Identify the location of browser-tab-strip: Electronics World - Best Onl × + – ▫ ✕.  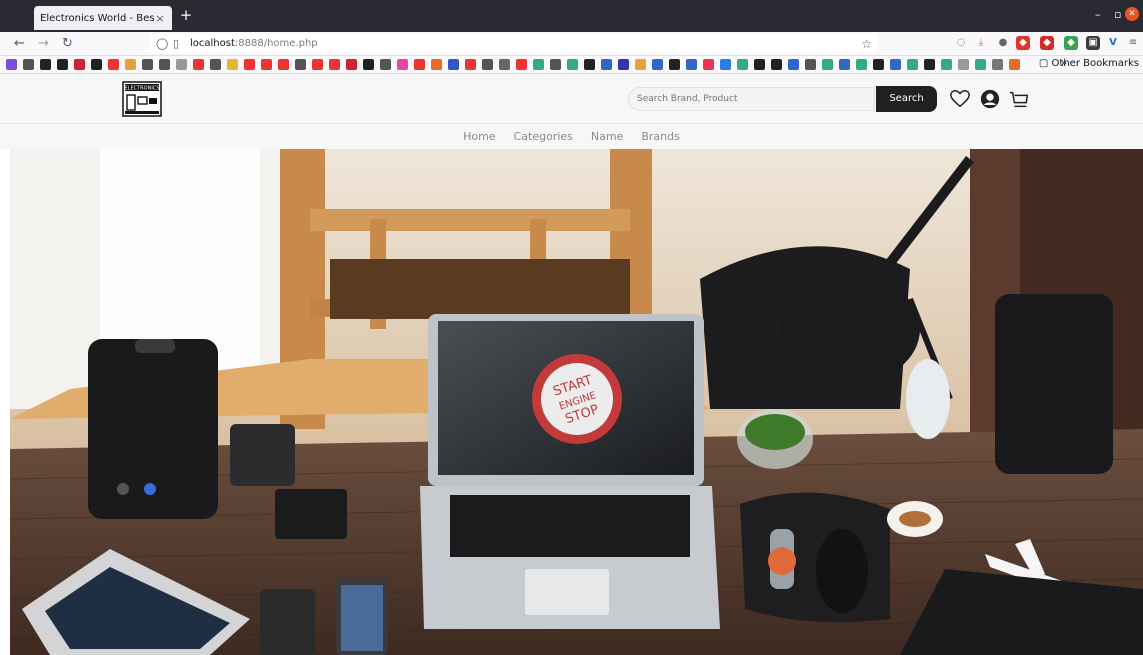
(571, 16).